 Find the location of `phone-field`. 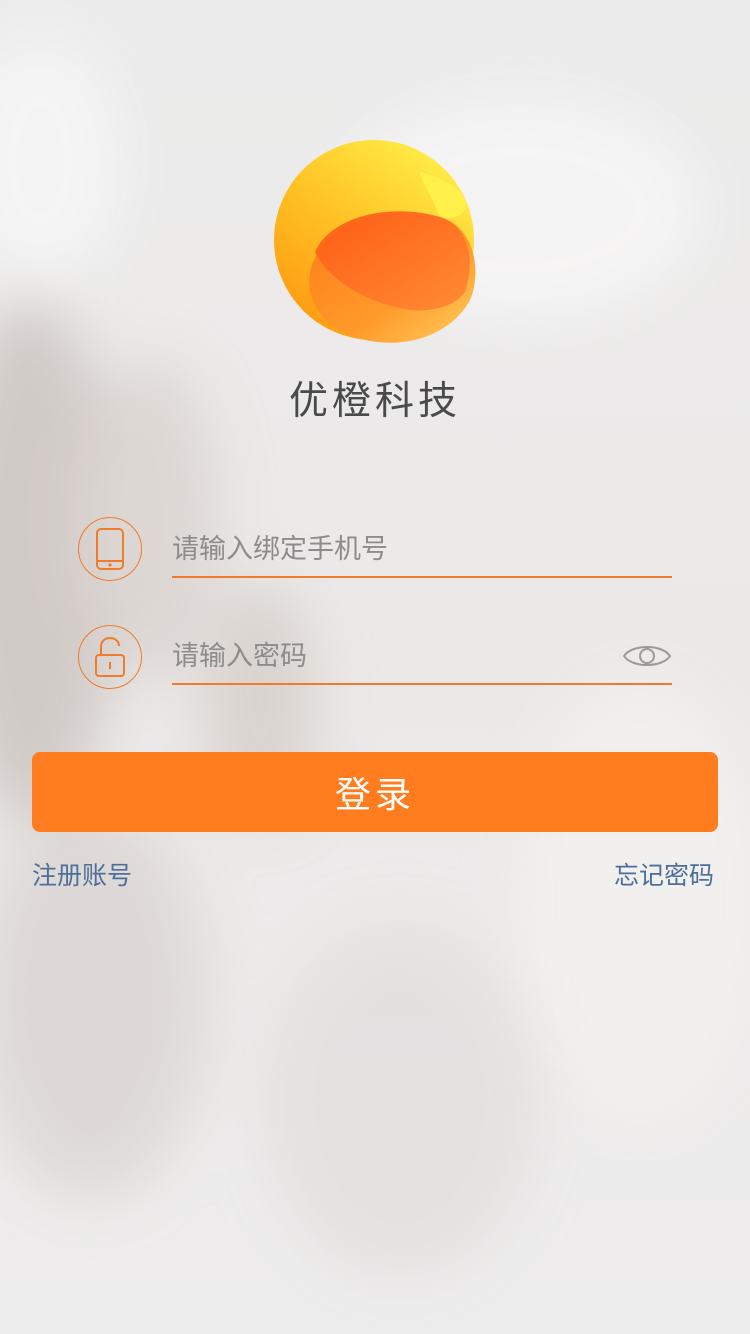

phone-field is located at coordinates (422, 550).